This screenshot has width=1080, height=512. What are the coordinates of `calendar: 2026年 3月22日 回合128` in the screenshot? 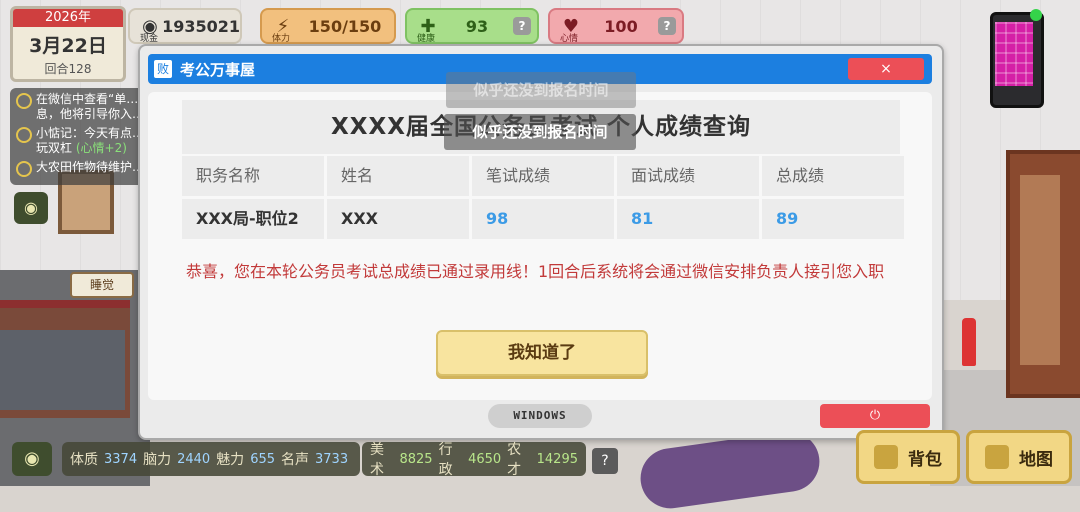 It's located at (68, 44).